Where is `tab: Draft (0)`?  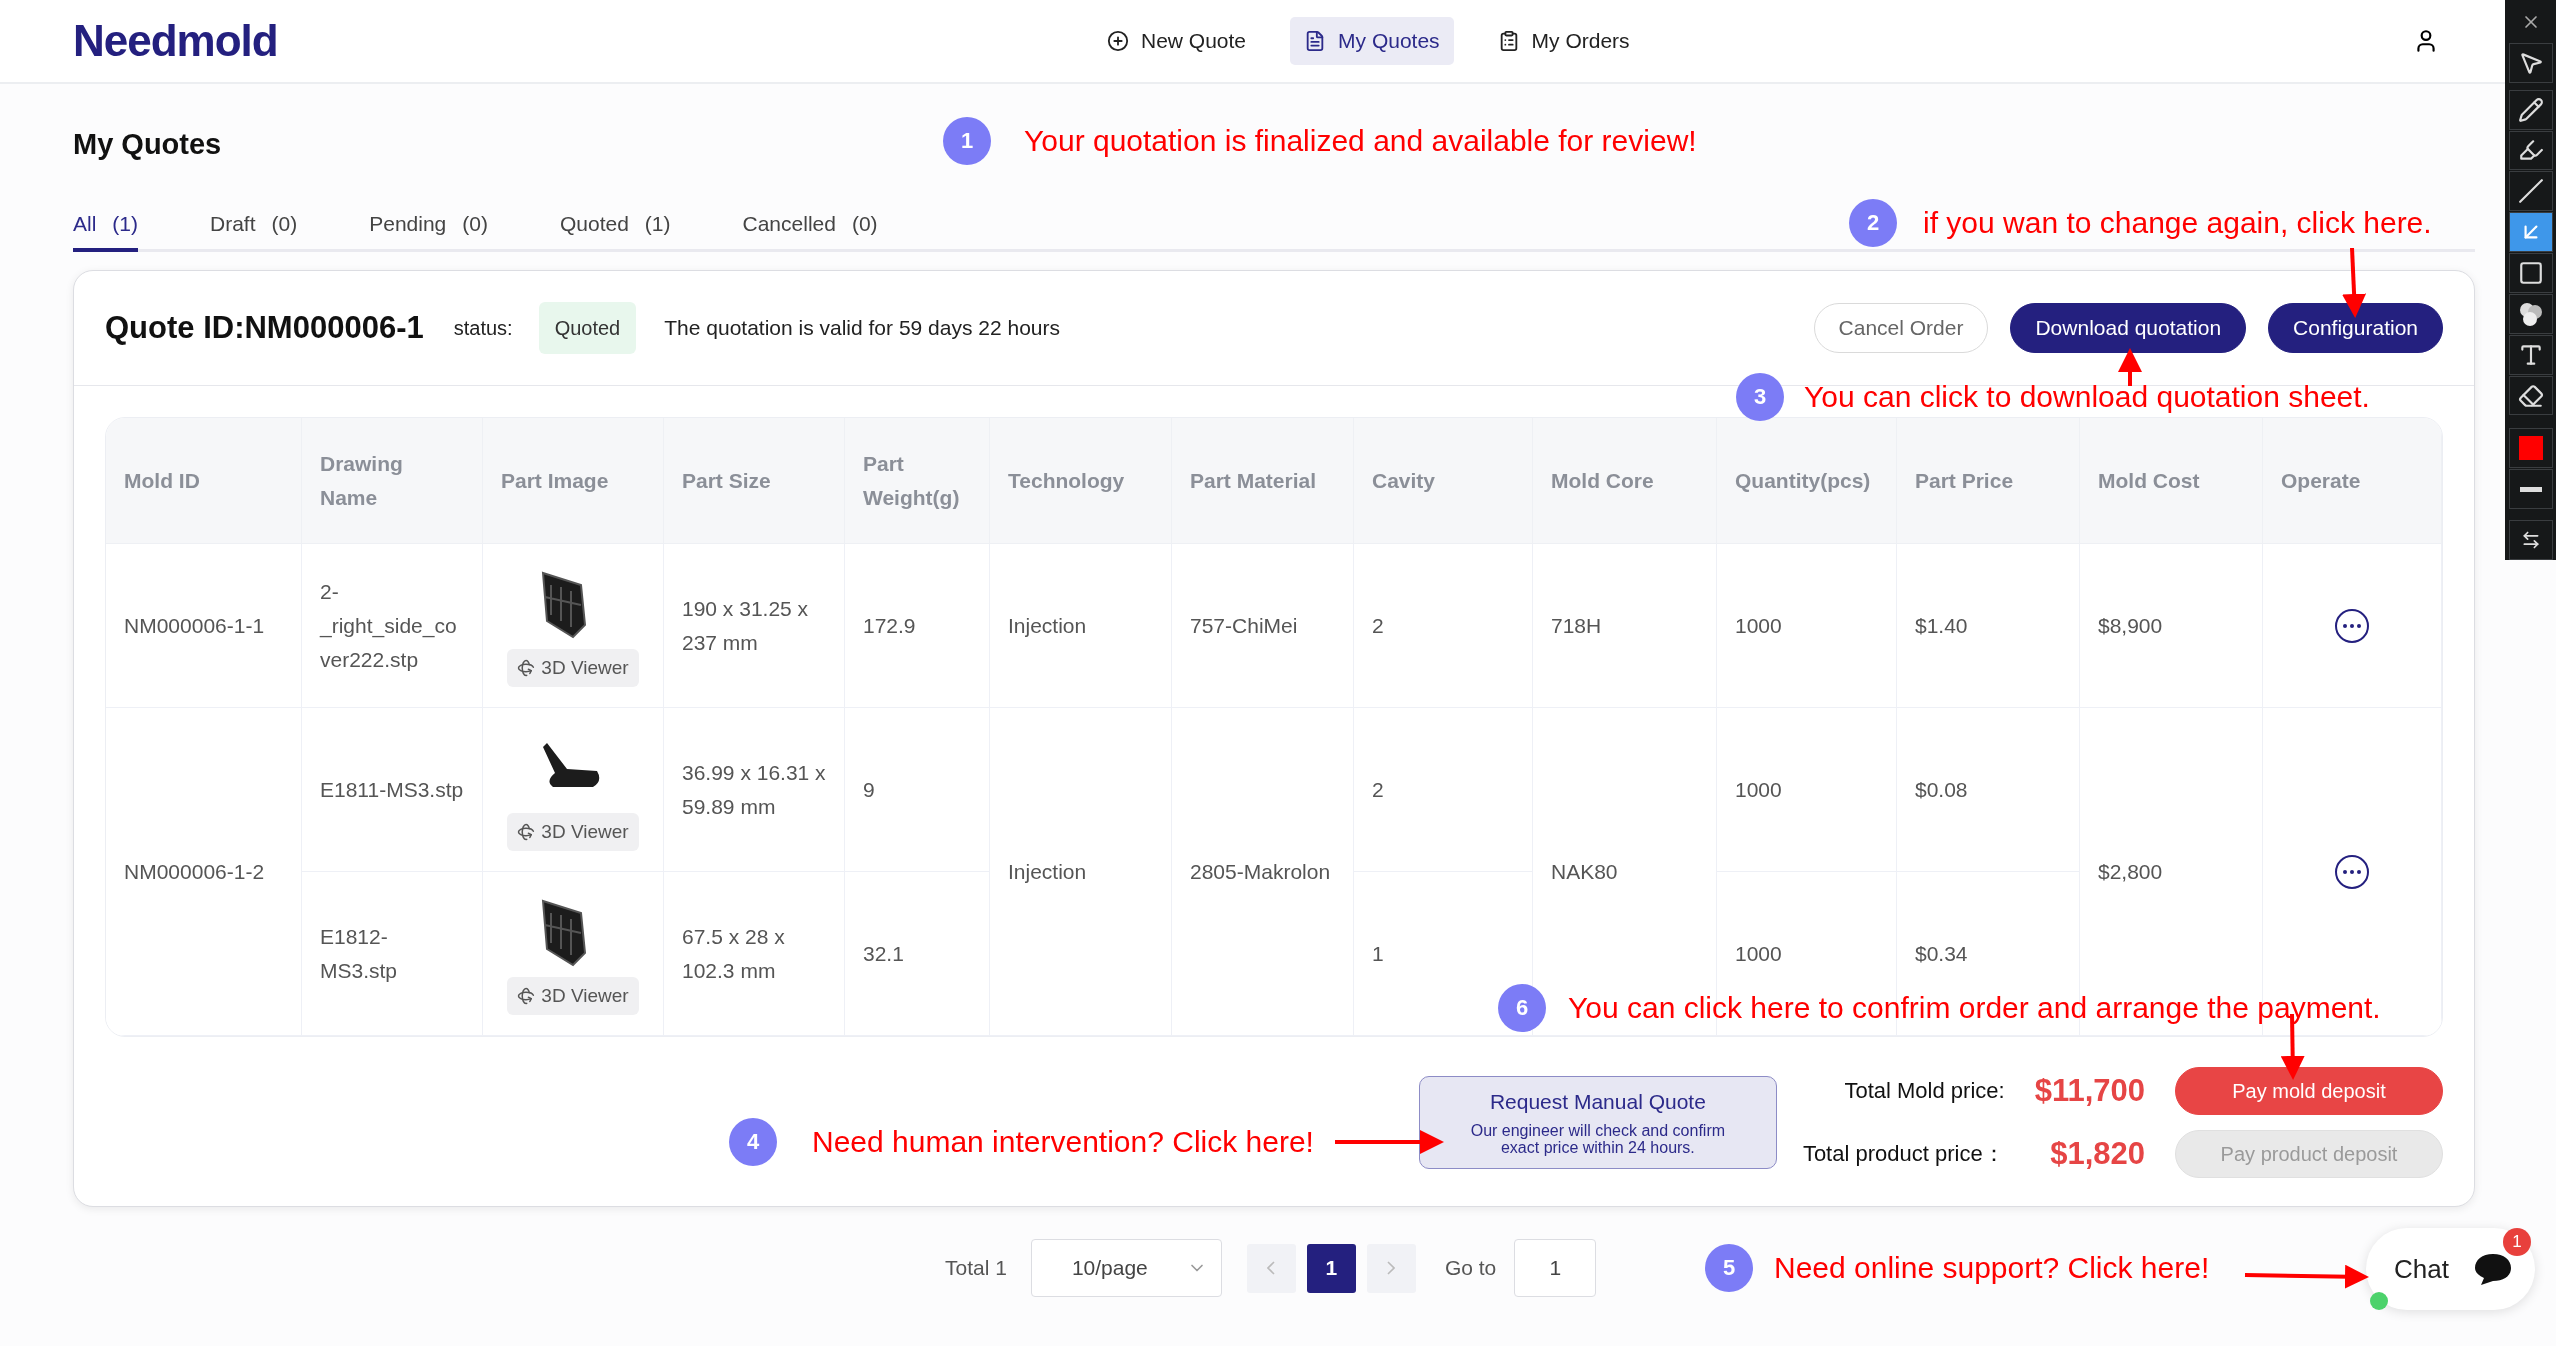 tab: Draft (0) is located at coordinates (254, 232).